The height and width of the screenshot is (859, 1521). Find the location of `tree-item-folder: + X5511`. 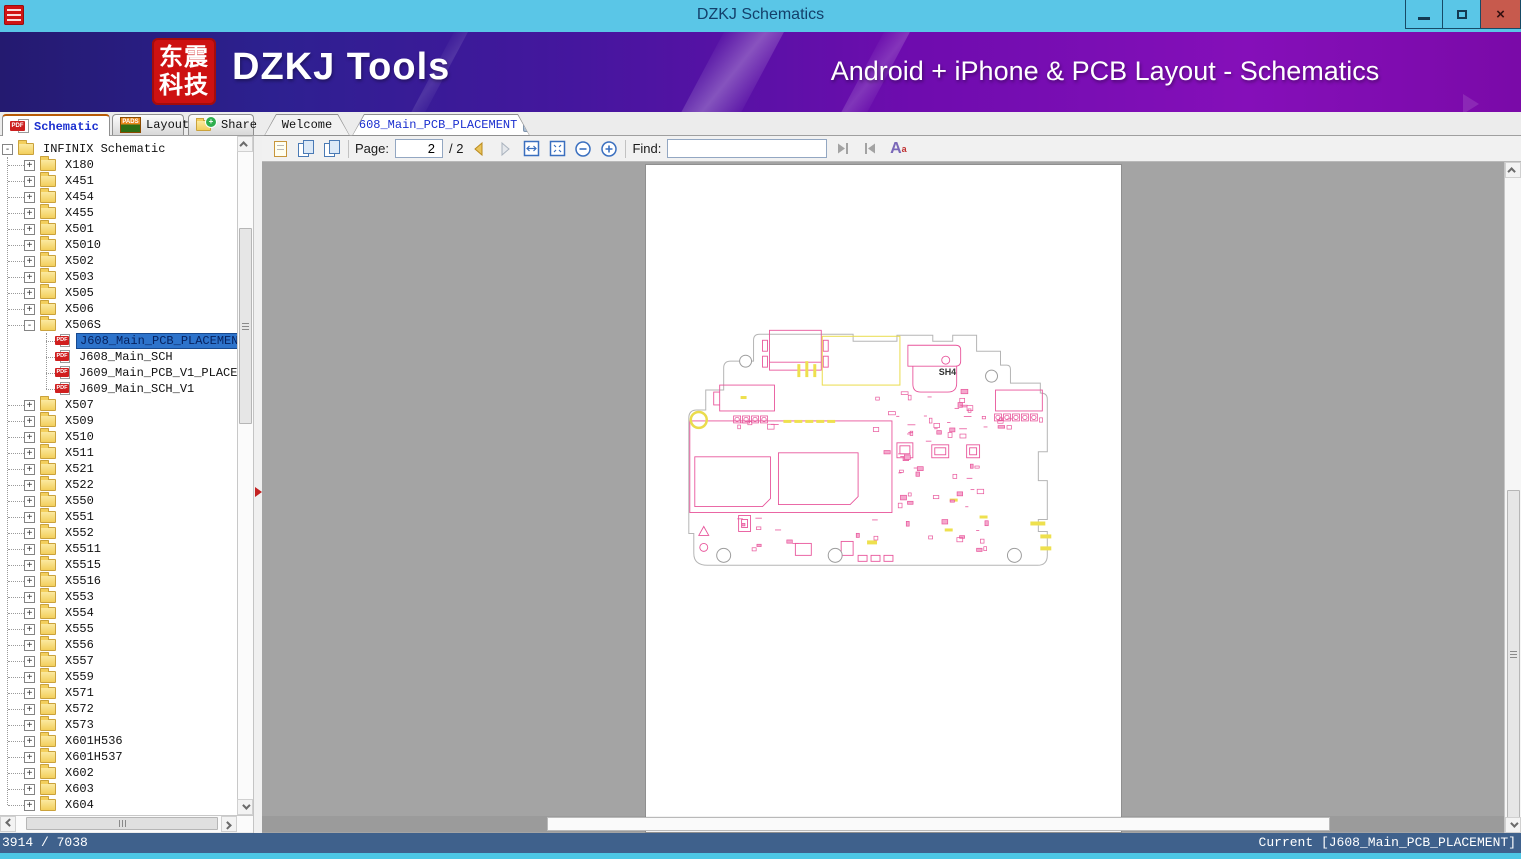

tree-item-folder: + X5511 is located at coordinates (122, 548).